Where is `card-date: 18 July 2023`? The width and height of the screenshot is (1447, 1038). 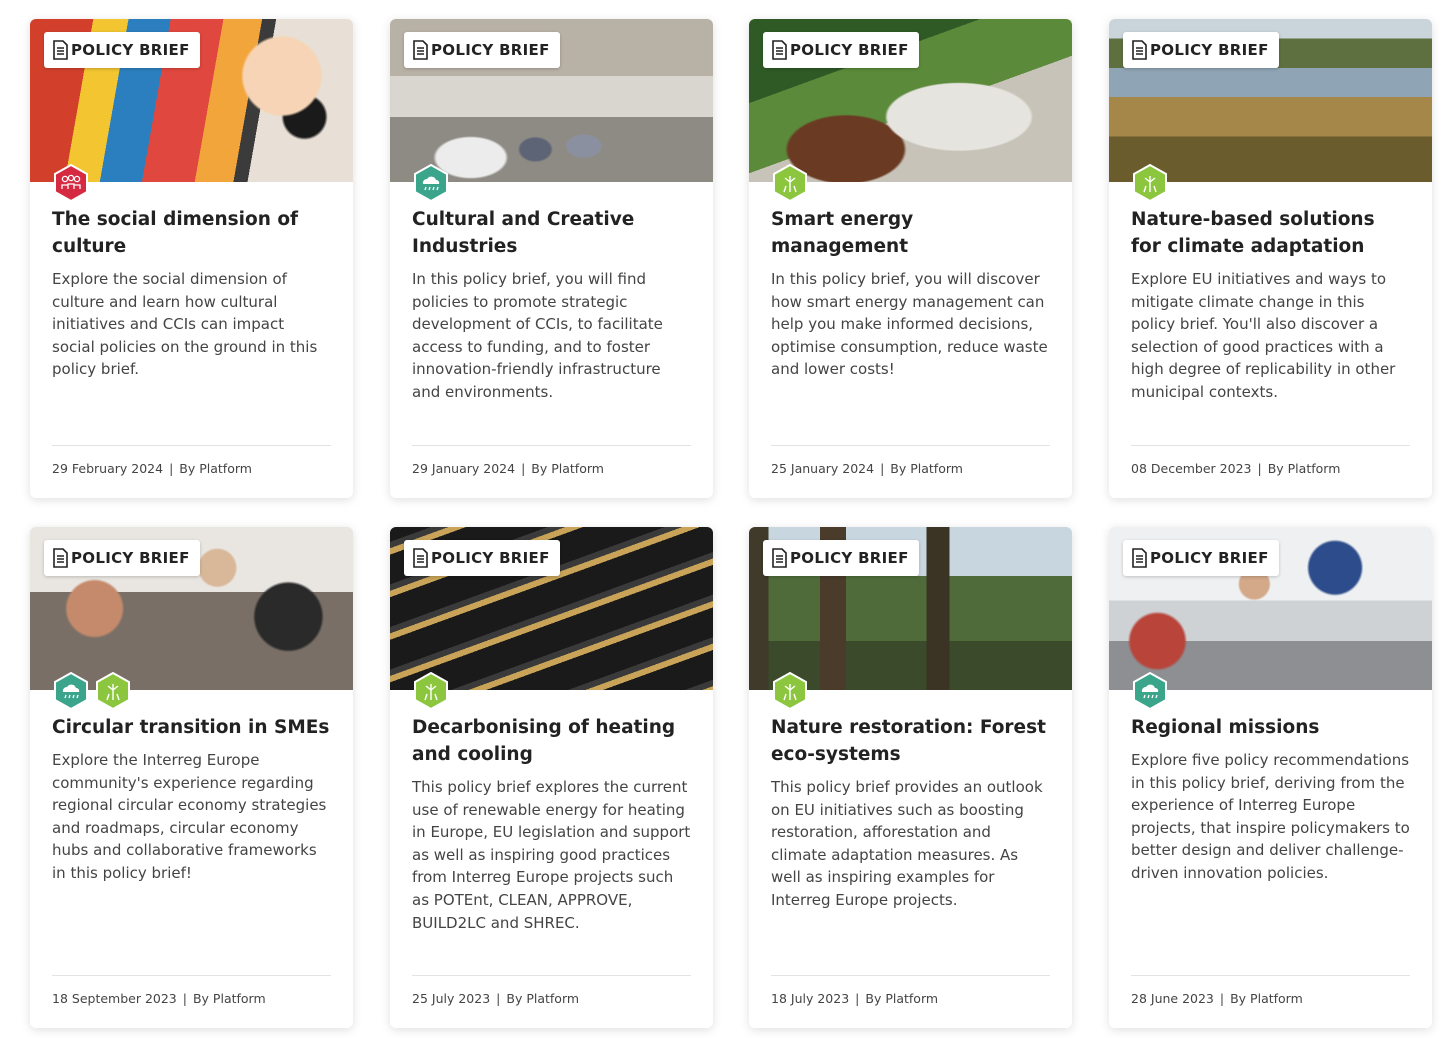
card-date: 18 July 2023 is located at coordinates (810, 998).